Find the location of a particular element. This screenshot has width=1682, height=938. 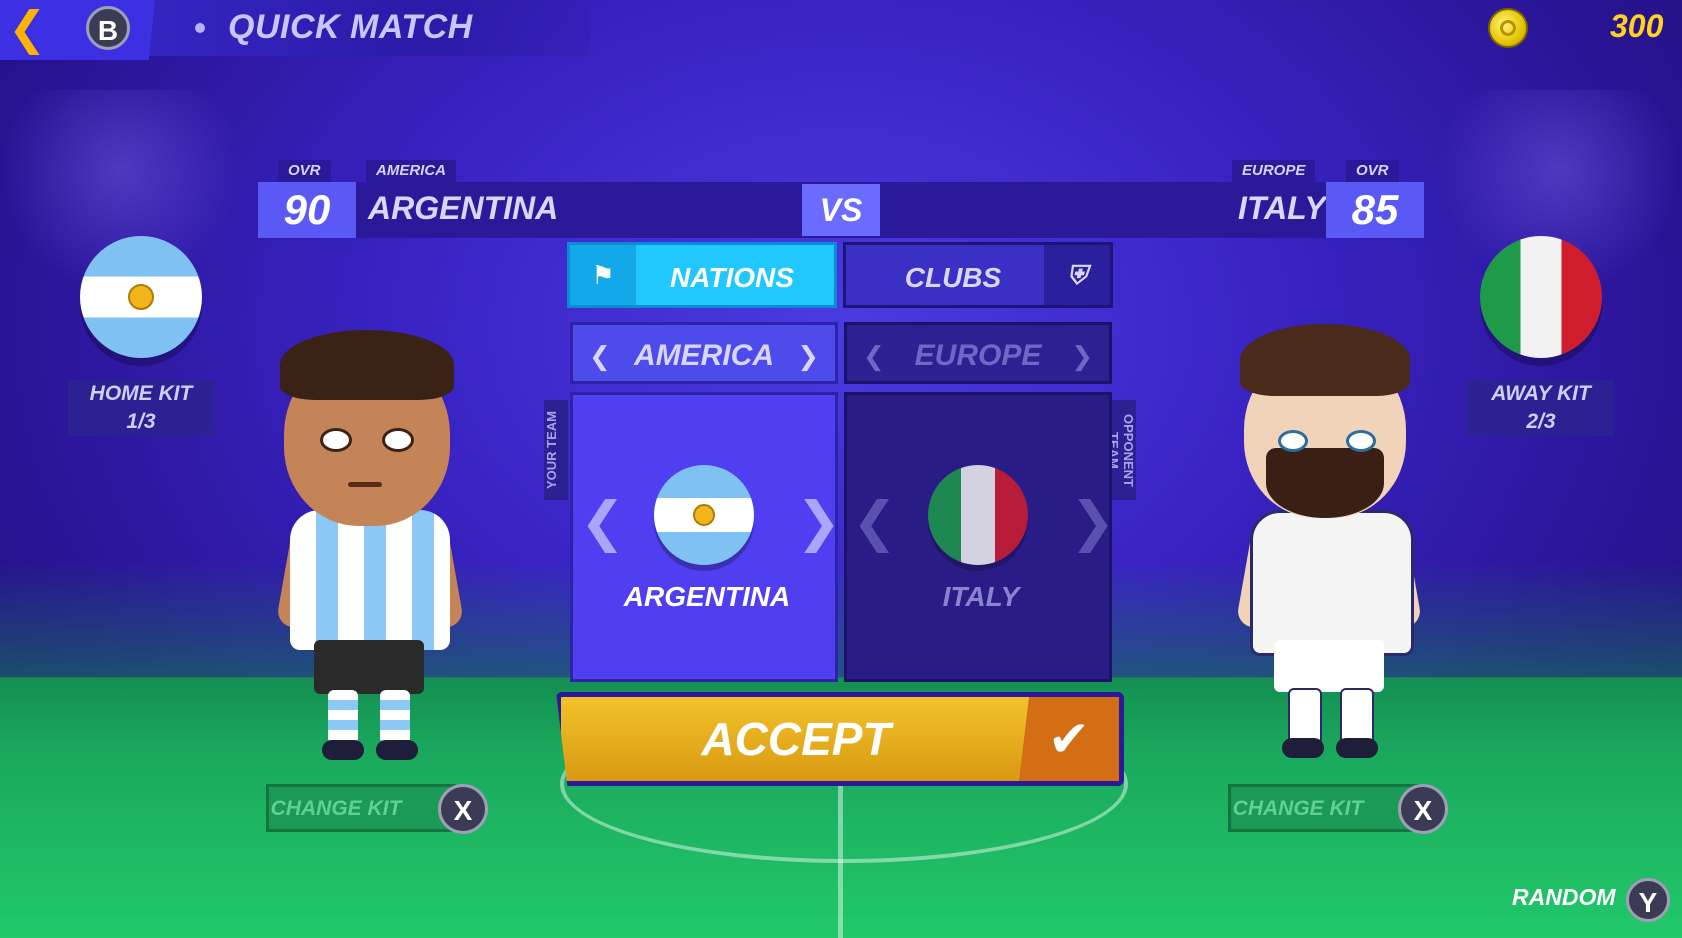

home-change-kit-button: CHANGE KIT is located at coordinates (361, 808).